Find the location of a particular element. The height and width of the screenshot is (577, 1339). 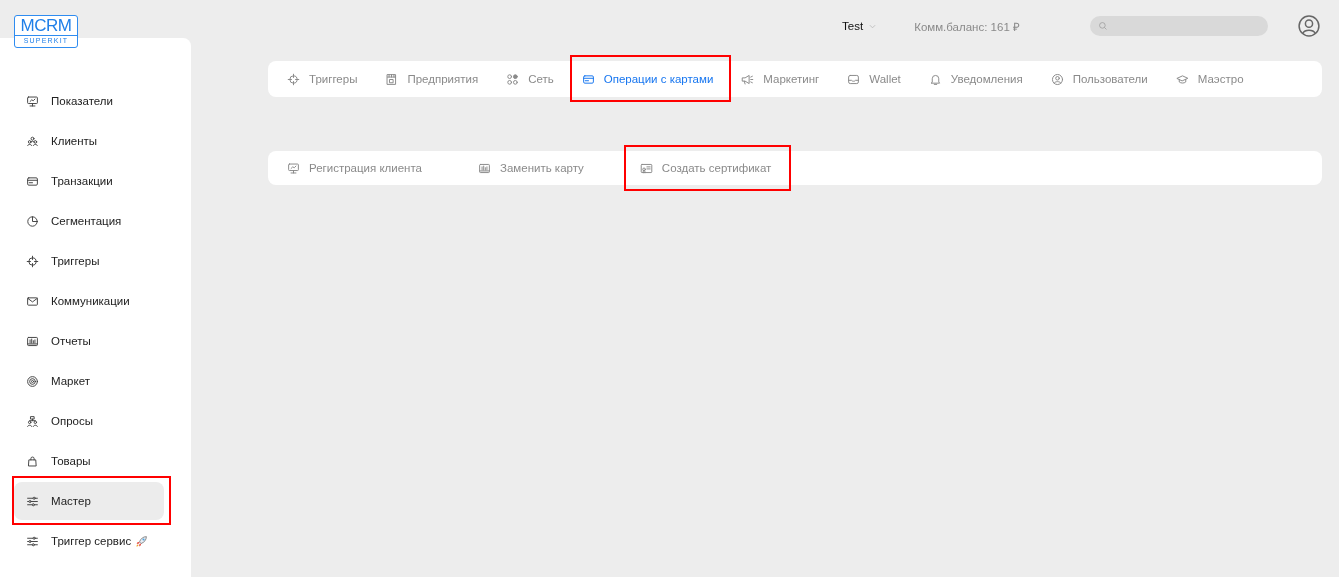

bag-icon is located at coordinates (32, 461).